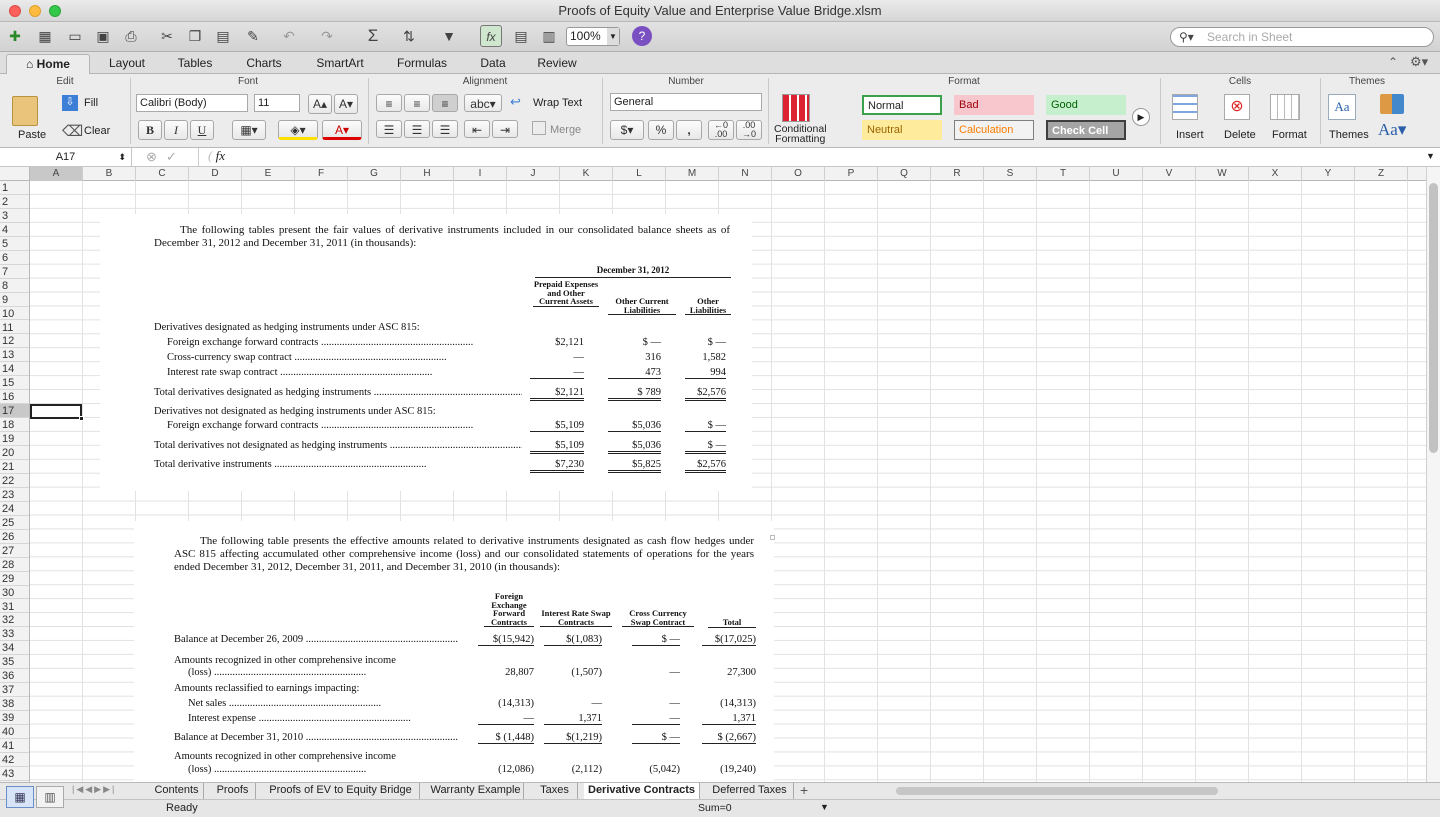  I want to click on column-header-q: Q, so click(904, 174).